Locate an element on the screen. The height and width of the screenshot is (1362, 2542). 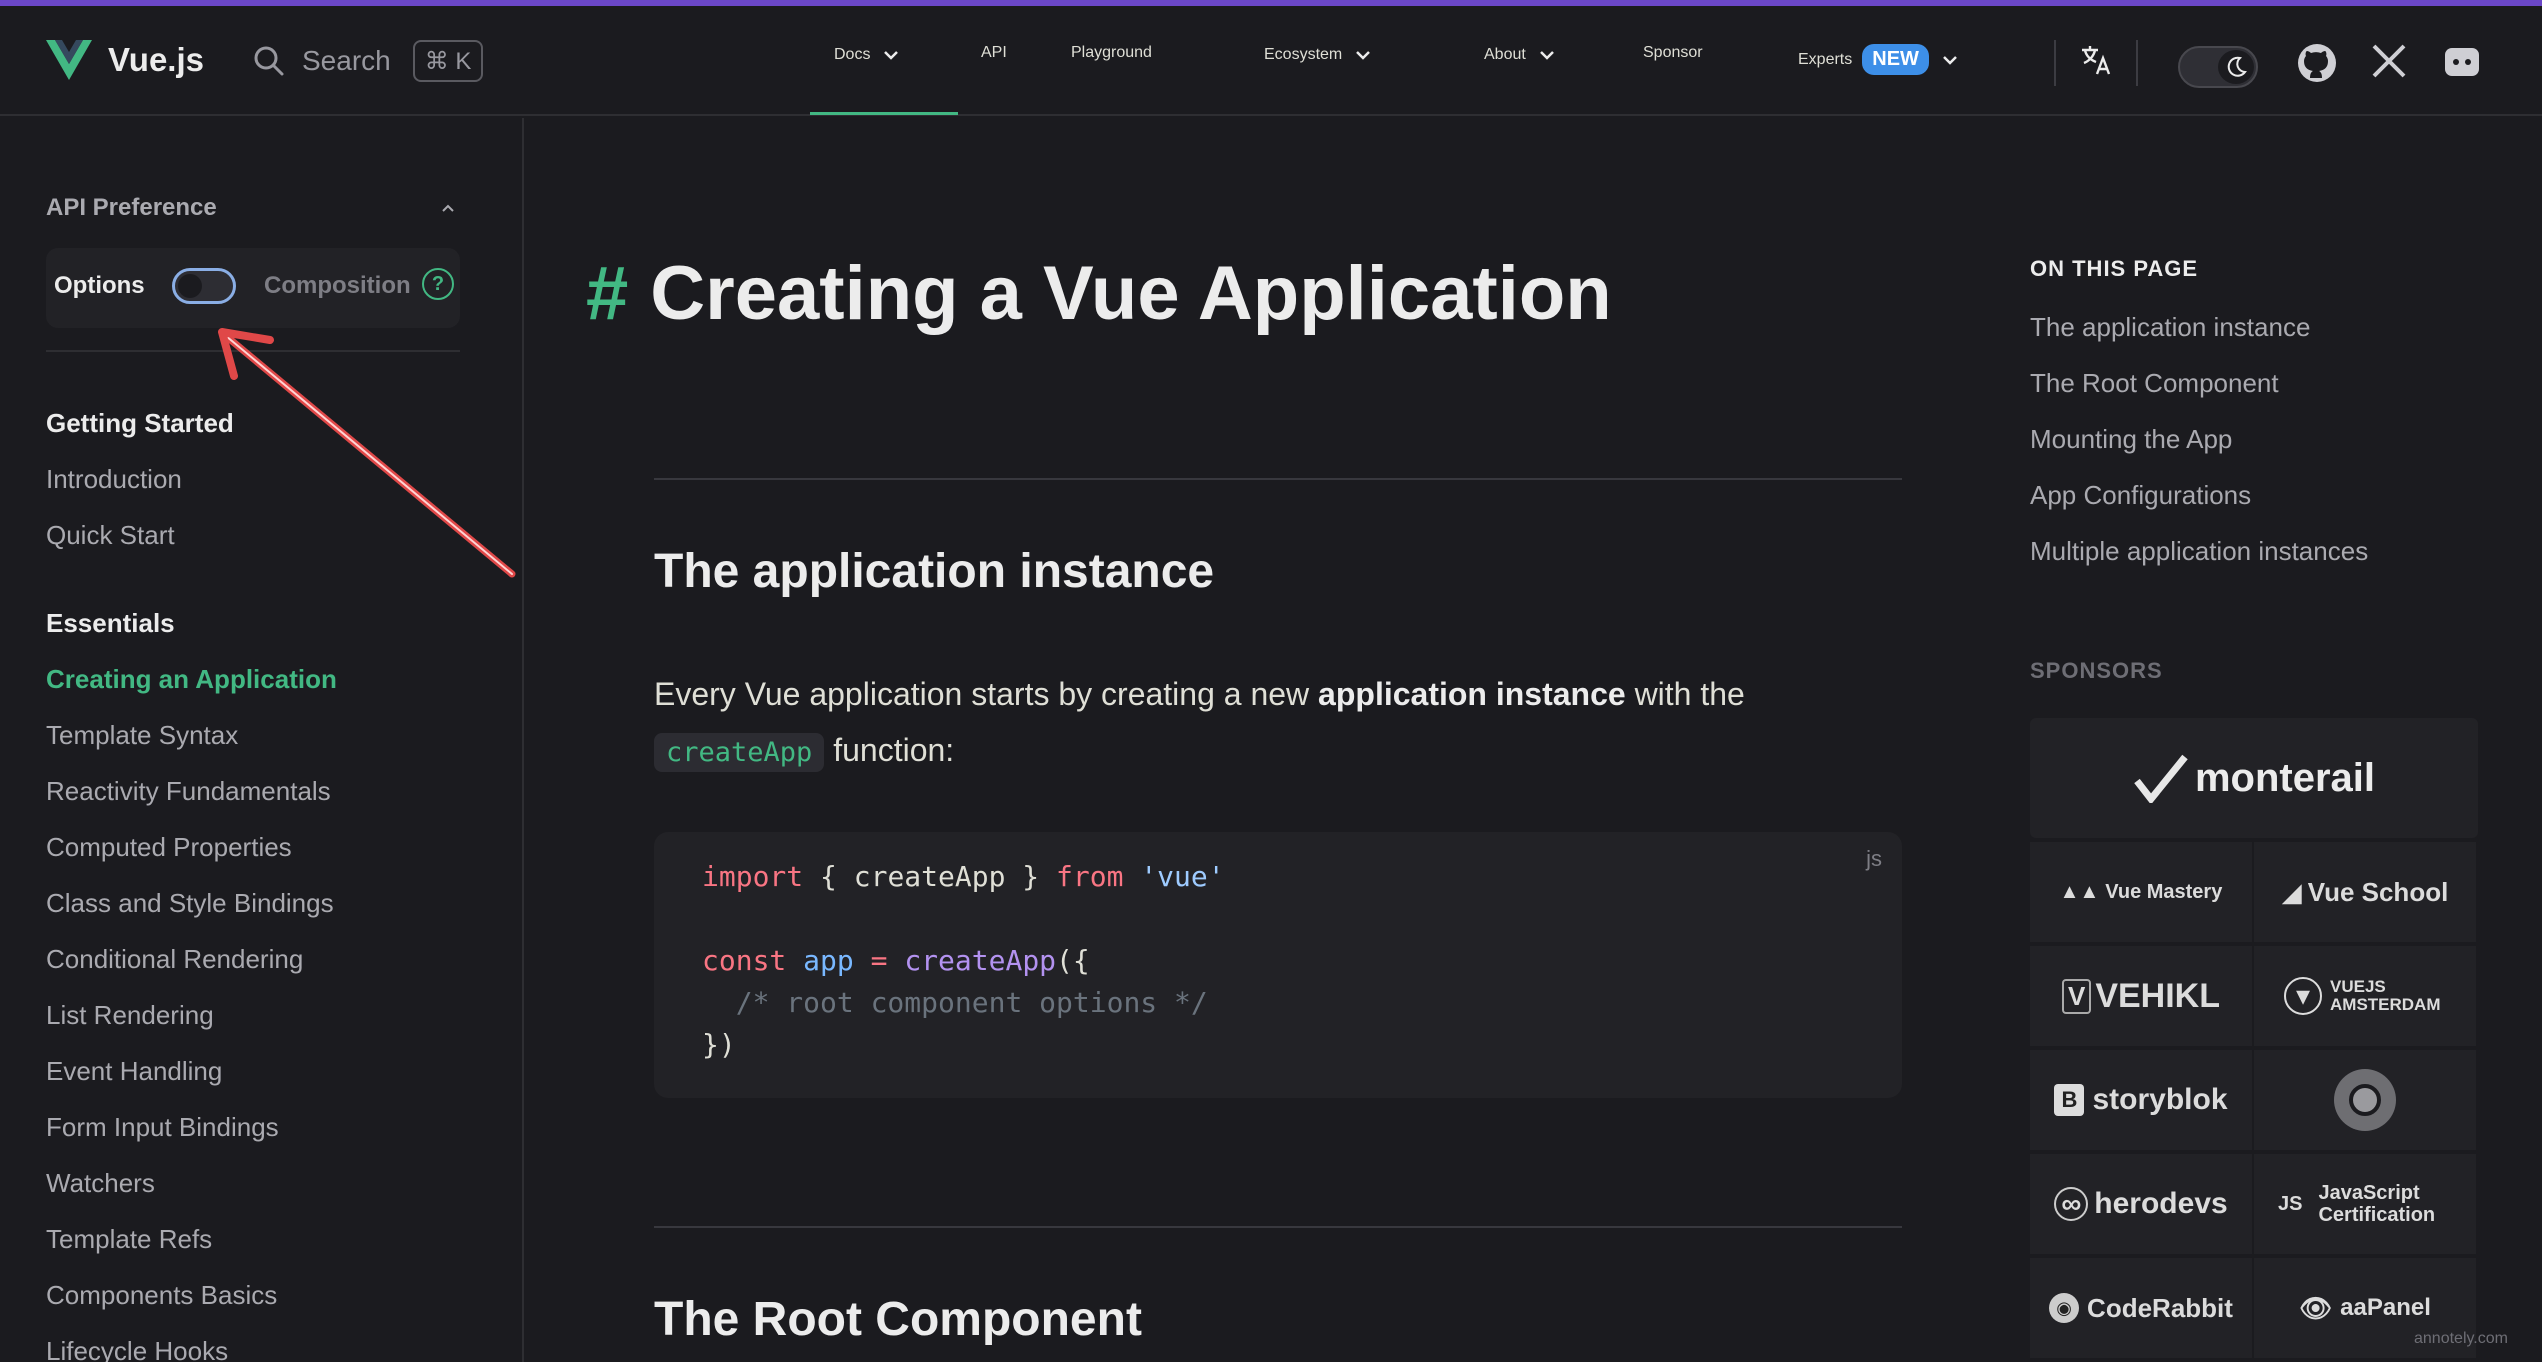
sponsor-coderabbit: ◉ CodeRabbit is located at coordinates (2141, 1308).